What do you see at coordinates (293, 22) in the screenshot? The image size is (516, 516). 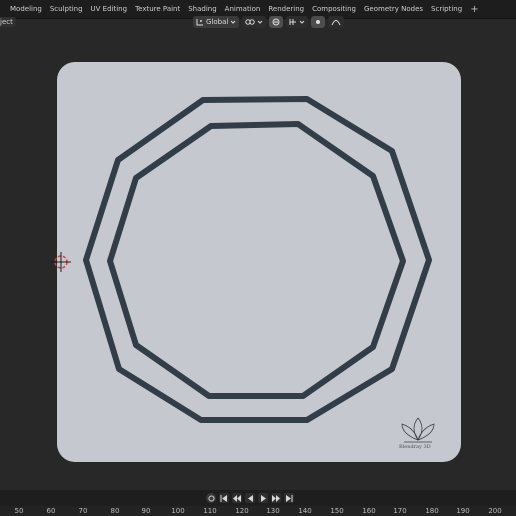 I see `snap-grid-icon` at bounding box center [293, 22].